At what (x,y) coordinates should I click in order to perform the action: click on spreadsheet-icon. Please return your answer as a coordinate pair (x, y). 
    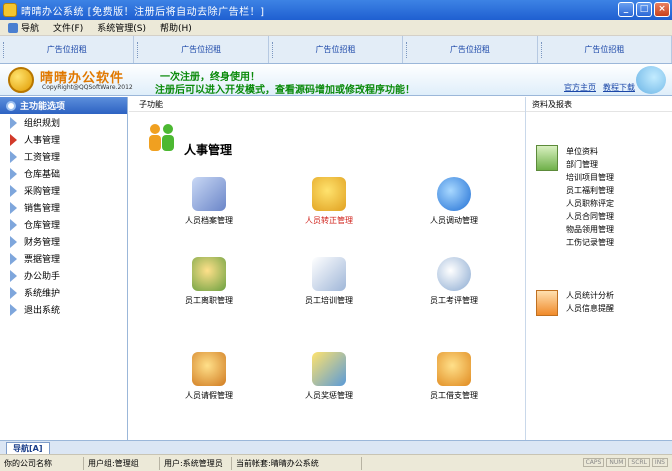
    Looking at the image, I should click on (547, 158).